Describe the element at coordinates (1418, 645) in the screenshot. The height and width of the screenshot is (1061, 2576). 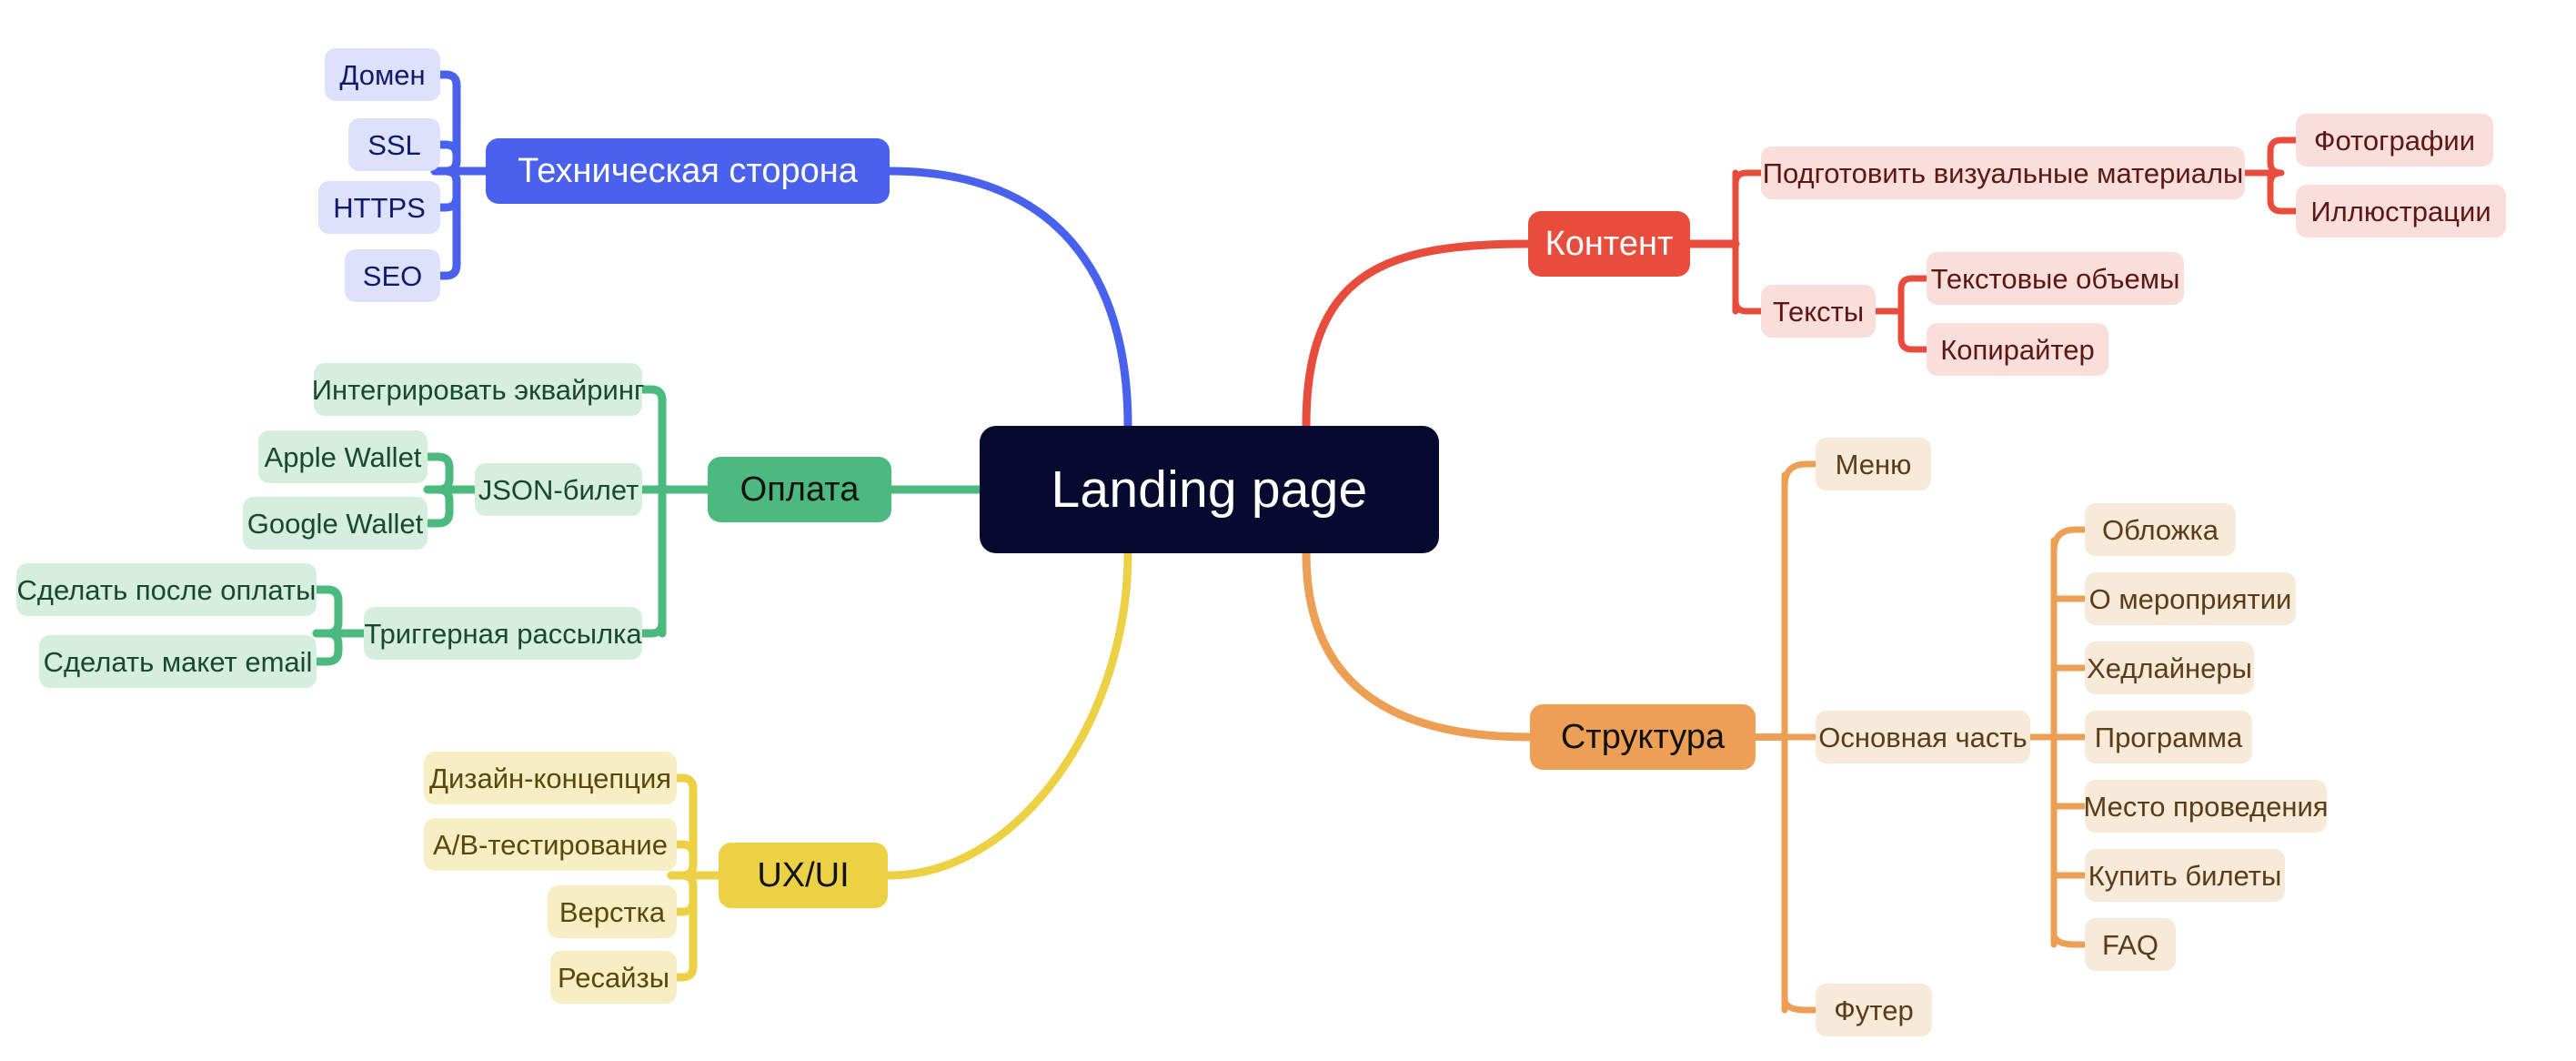
I see `edge-root-structure` at that location.